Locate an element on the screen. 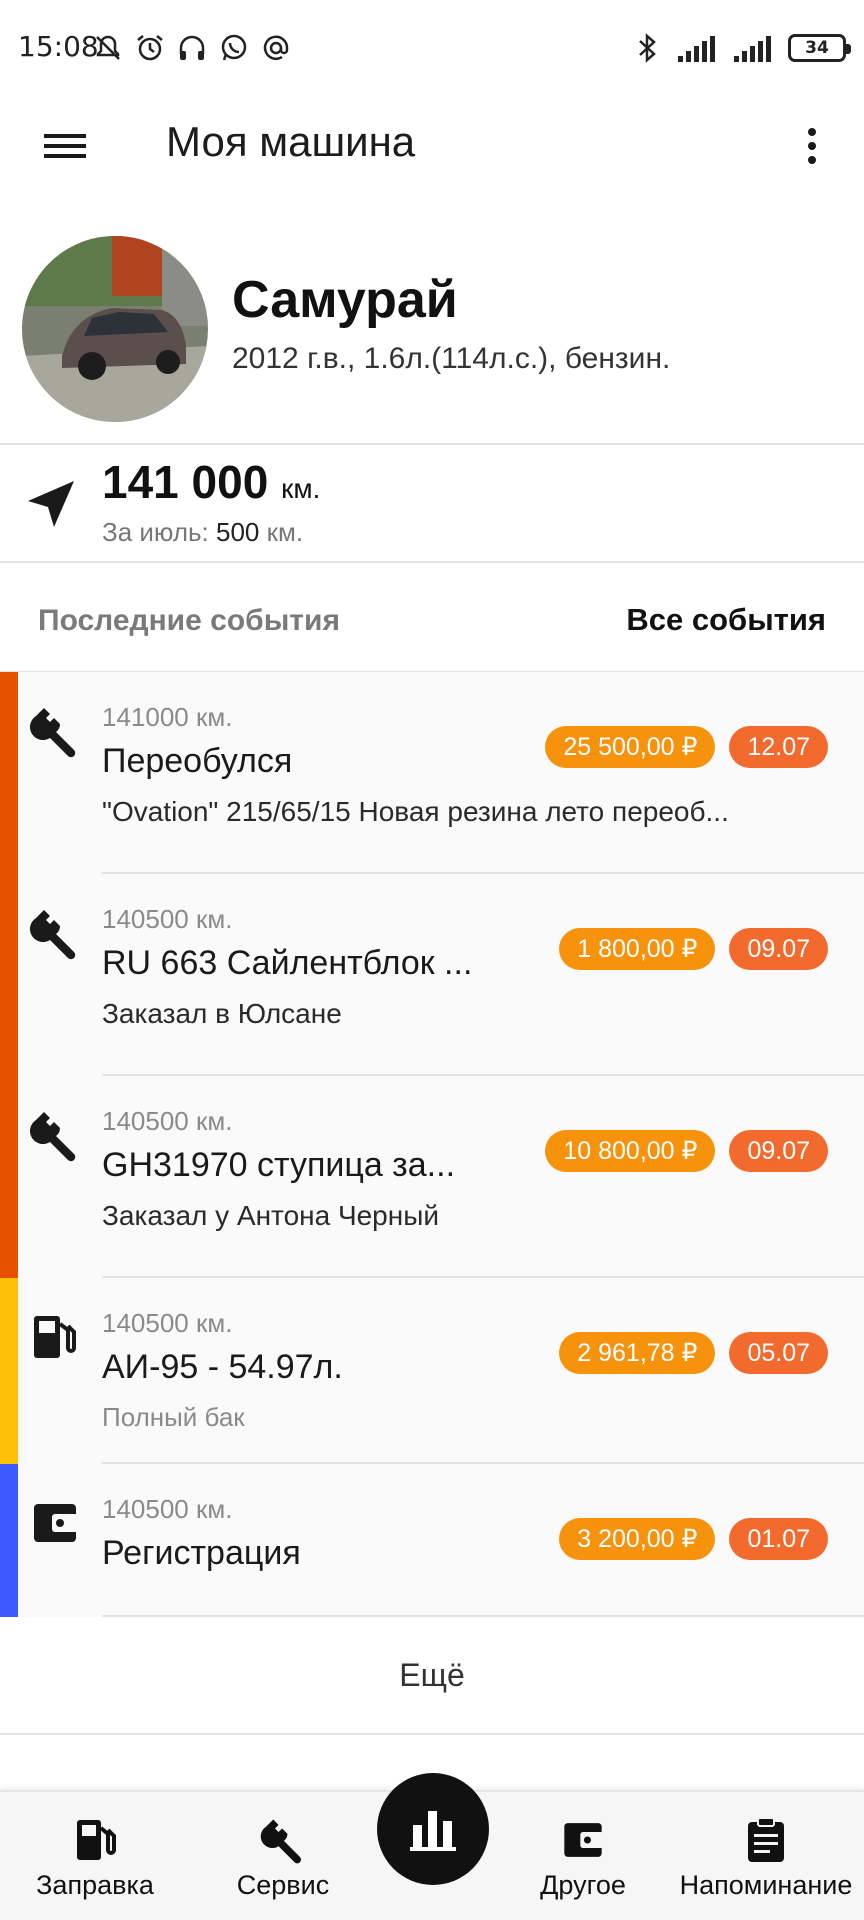  nav-reminder: Напоминание is located at coordinates (766, 1856).